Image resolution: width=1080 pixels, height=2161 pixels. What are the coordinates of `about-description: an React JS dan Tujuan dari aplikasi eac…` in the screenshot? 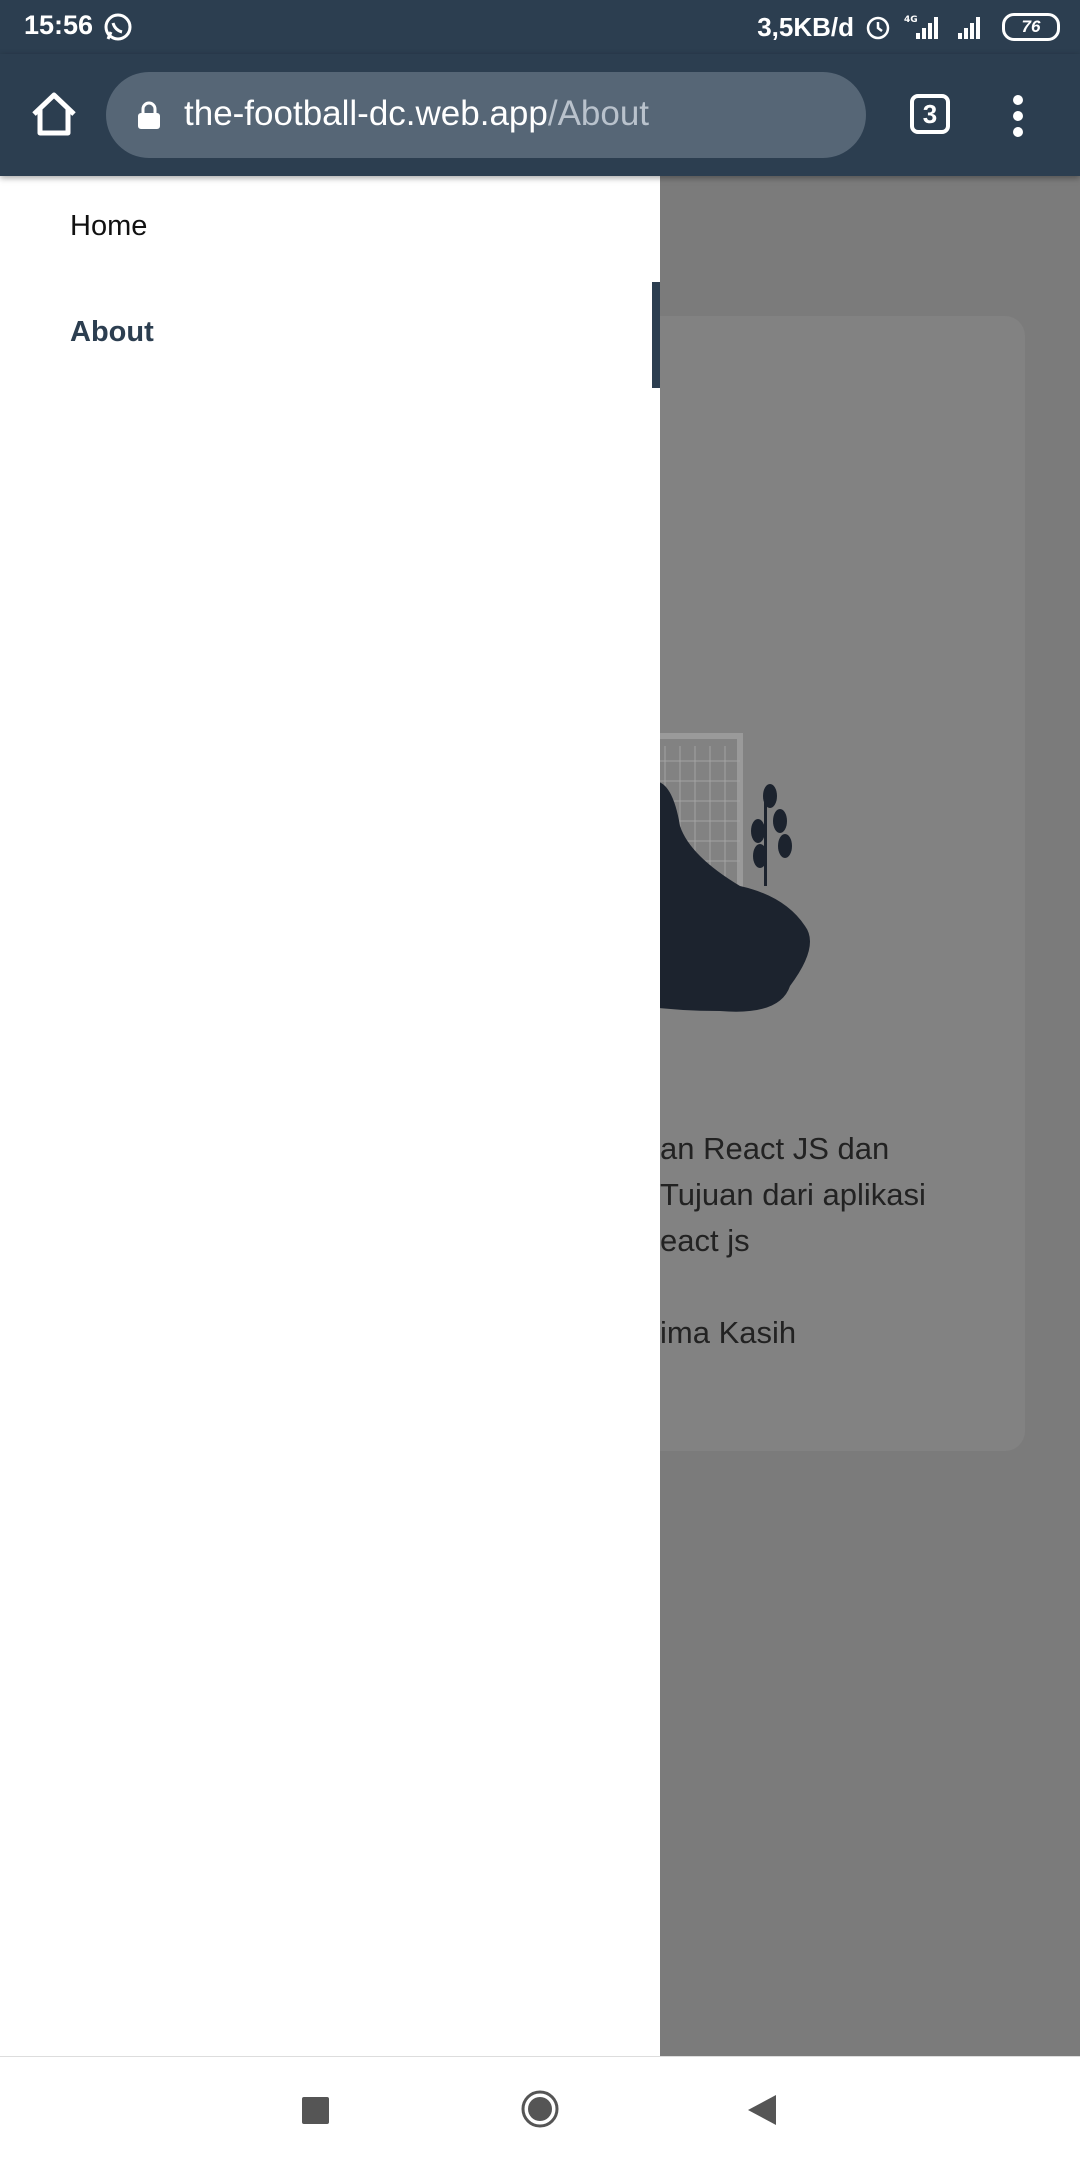 It's located at (793, 1241).